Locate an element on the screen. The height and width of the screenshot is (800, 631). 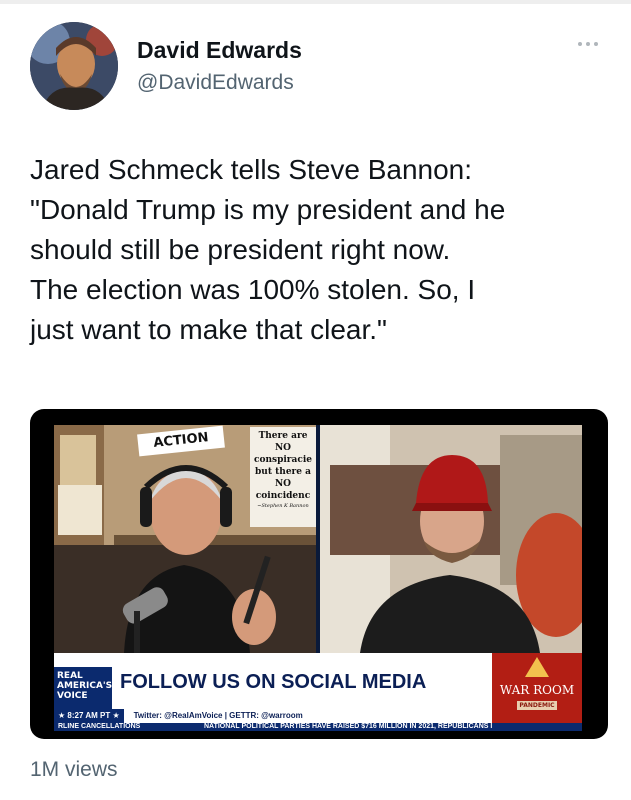
tweet-text-line: "Donald Trump is my president and he is located at coordinates (268, 209).